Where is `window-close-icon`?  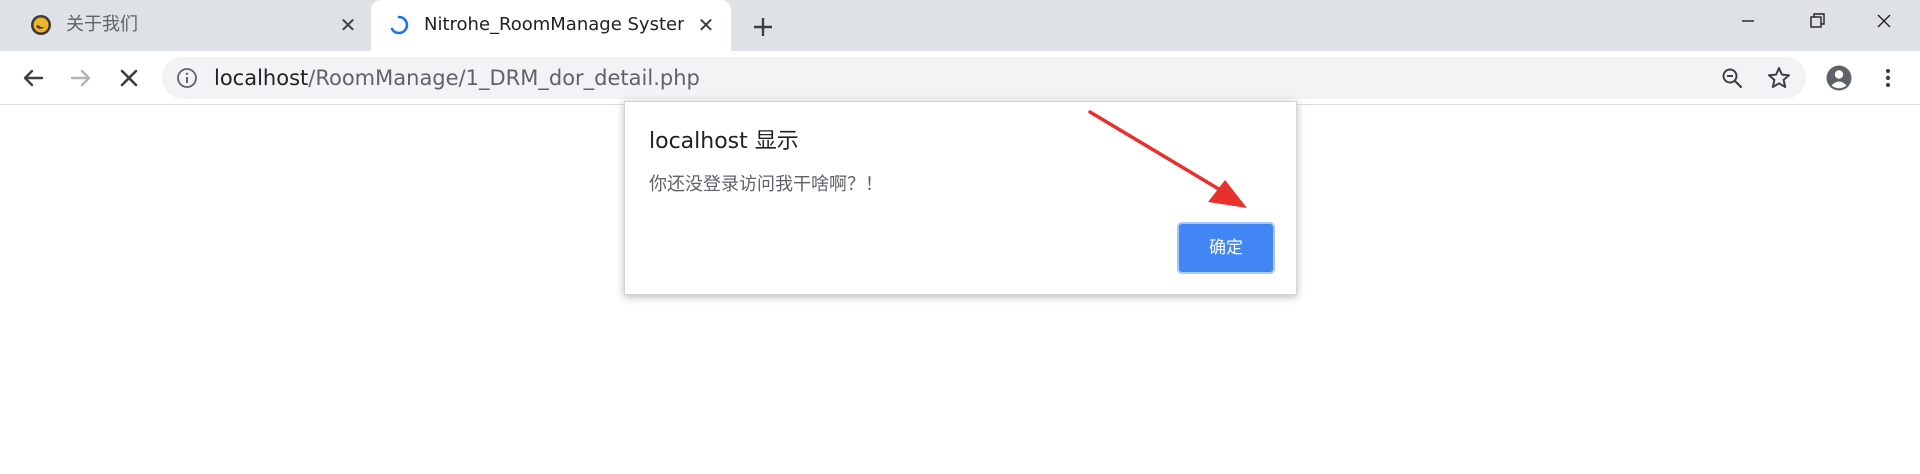 window-close-icon is located at coordinates (1884, 22).